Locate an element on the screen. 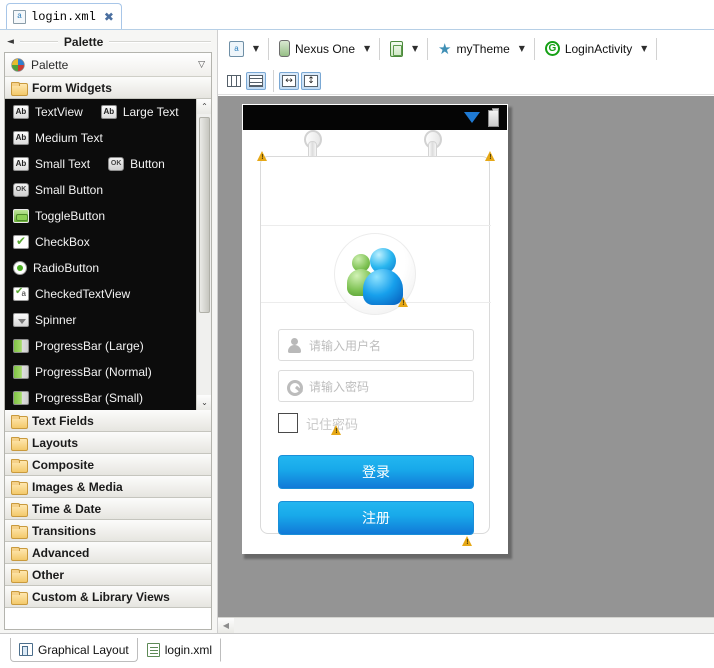 Image resolution: width=714 pixels, height=668 pixels. orientation-dropdown-arrow: ▼ is located at coordinates (415, 49).